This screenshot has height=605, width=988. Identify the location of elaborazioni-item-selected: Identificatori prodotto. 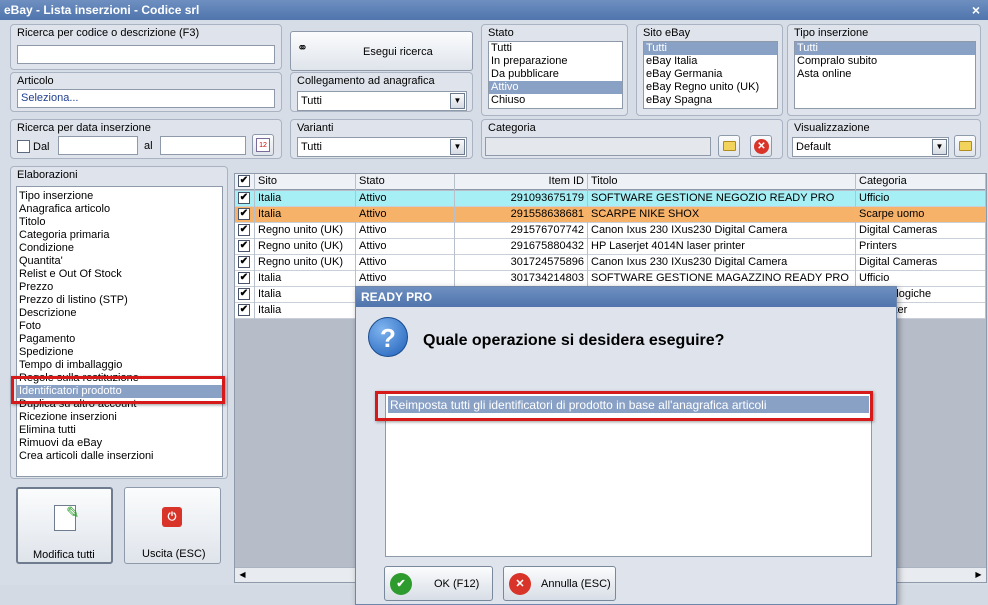
(119, 391).